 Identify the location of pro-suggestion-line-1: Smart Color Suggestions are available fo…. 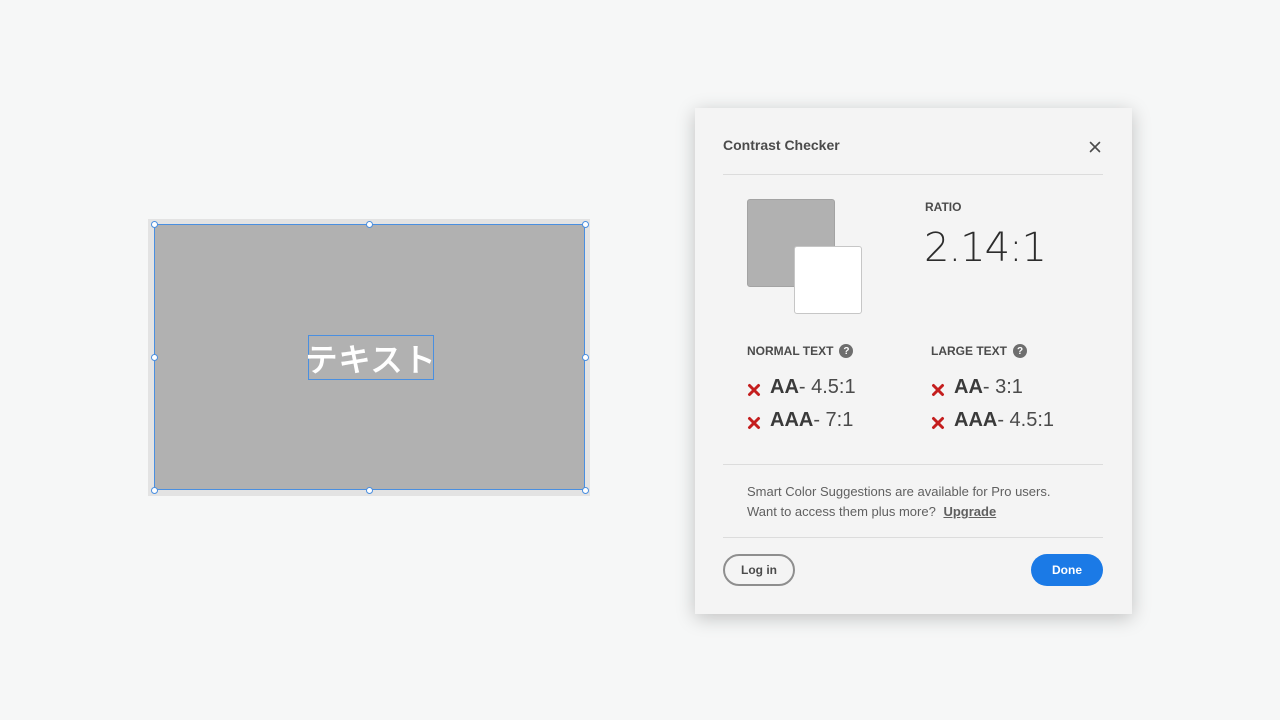
(899, 491).